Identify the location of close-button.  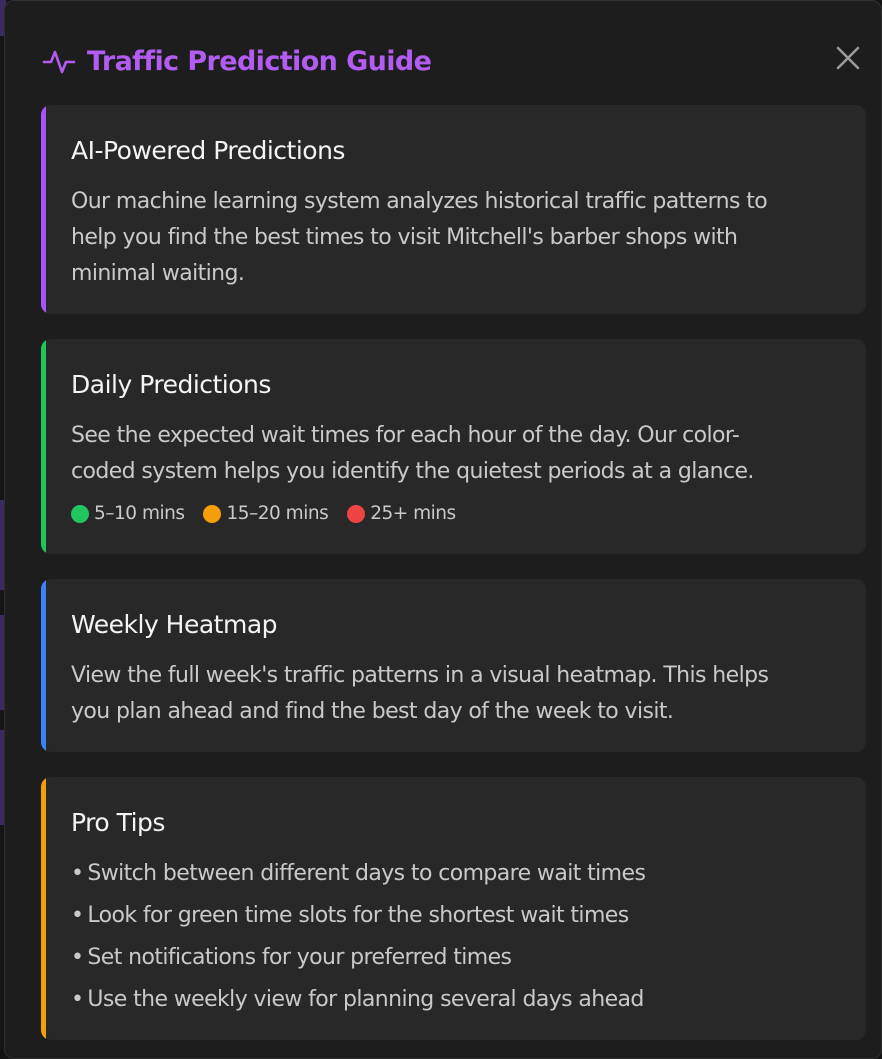
(848, 60).